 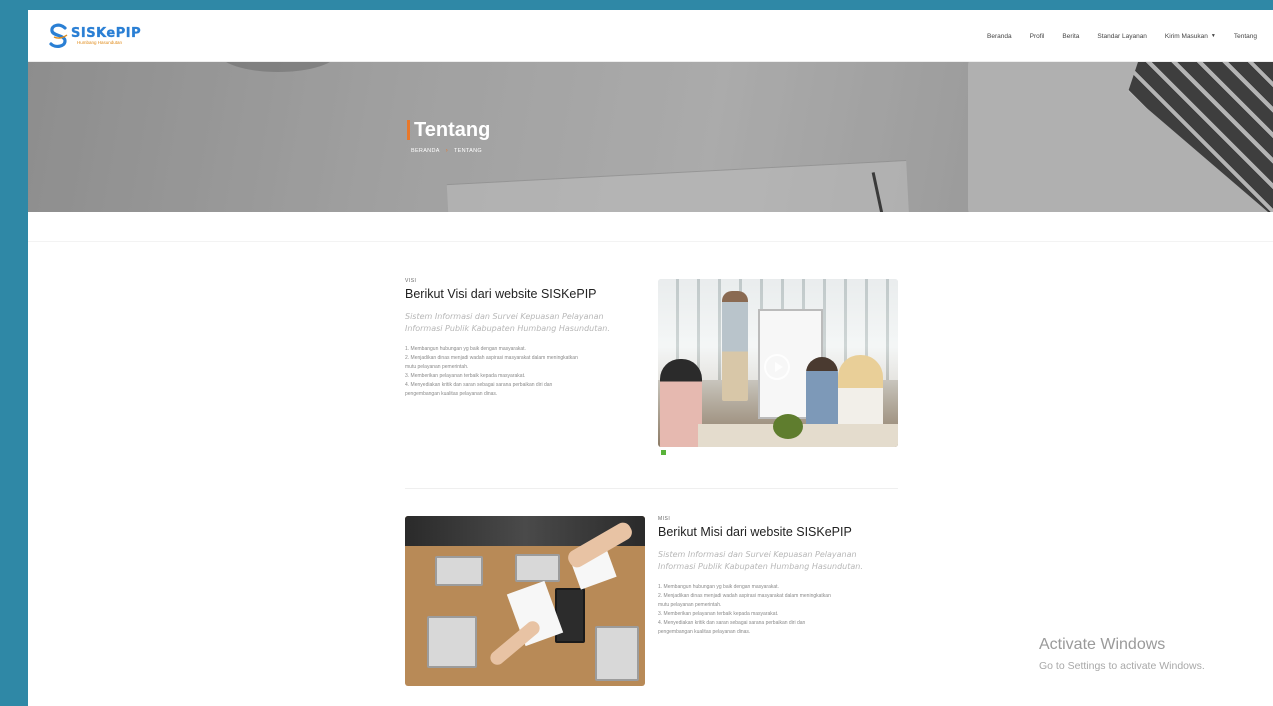 I want to click on watermark-title: Activate Windows, so click(x=1102, y=644).